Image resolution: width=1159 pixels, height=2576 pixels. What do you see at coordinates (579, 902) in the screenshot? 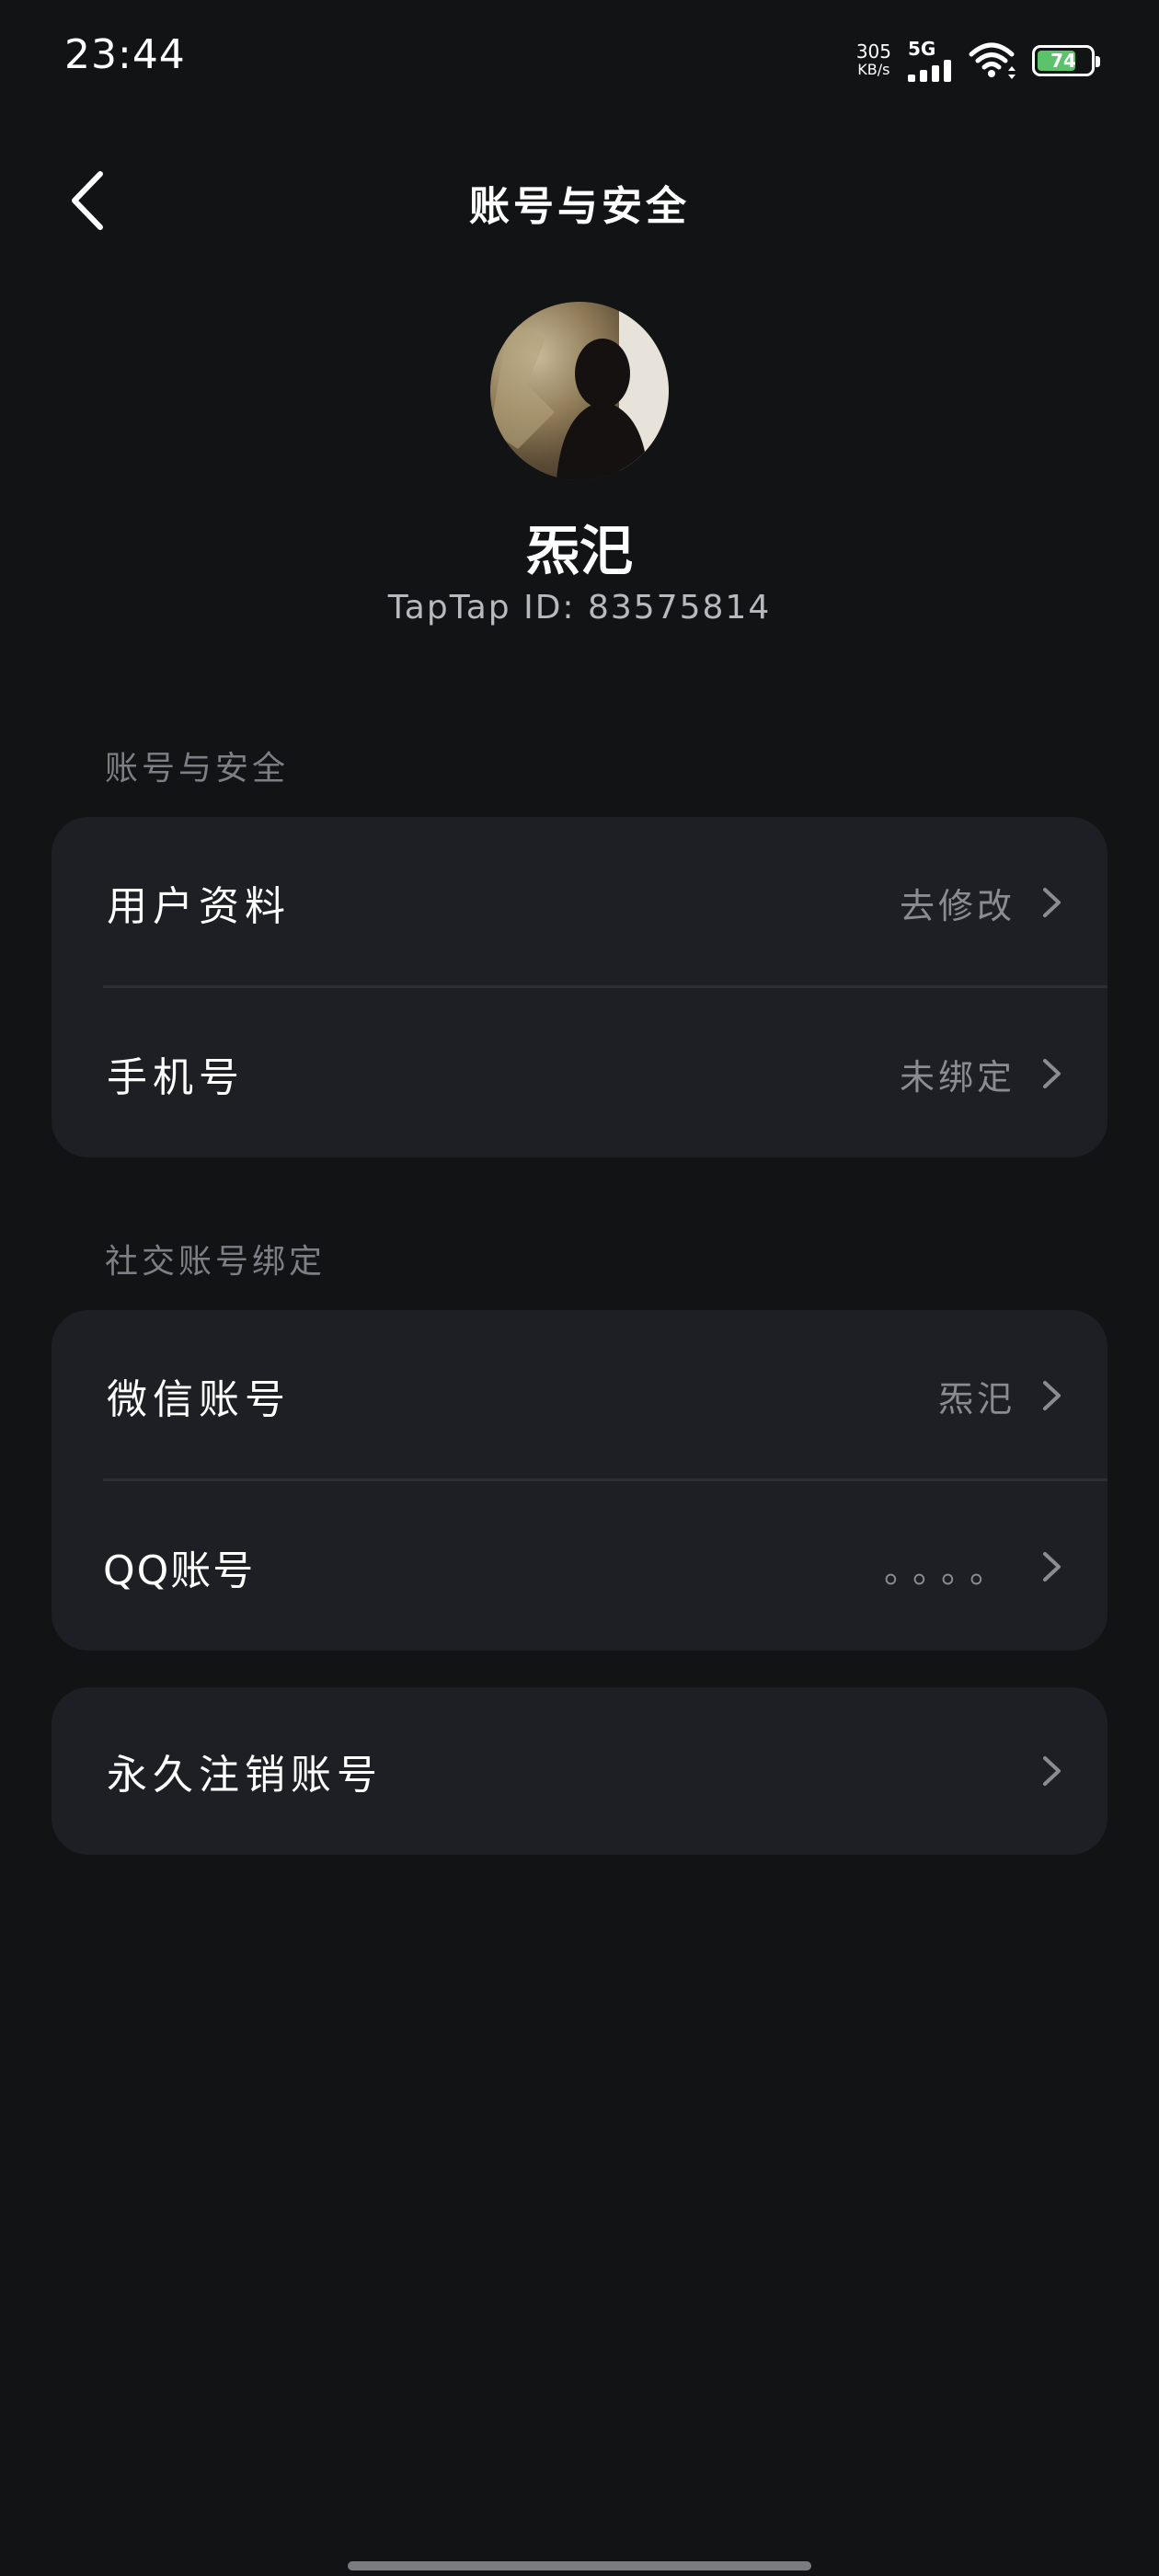
I see `row-user-profile: 用户资料 去修改` at bounding box center [579, 902].